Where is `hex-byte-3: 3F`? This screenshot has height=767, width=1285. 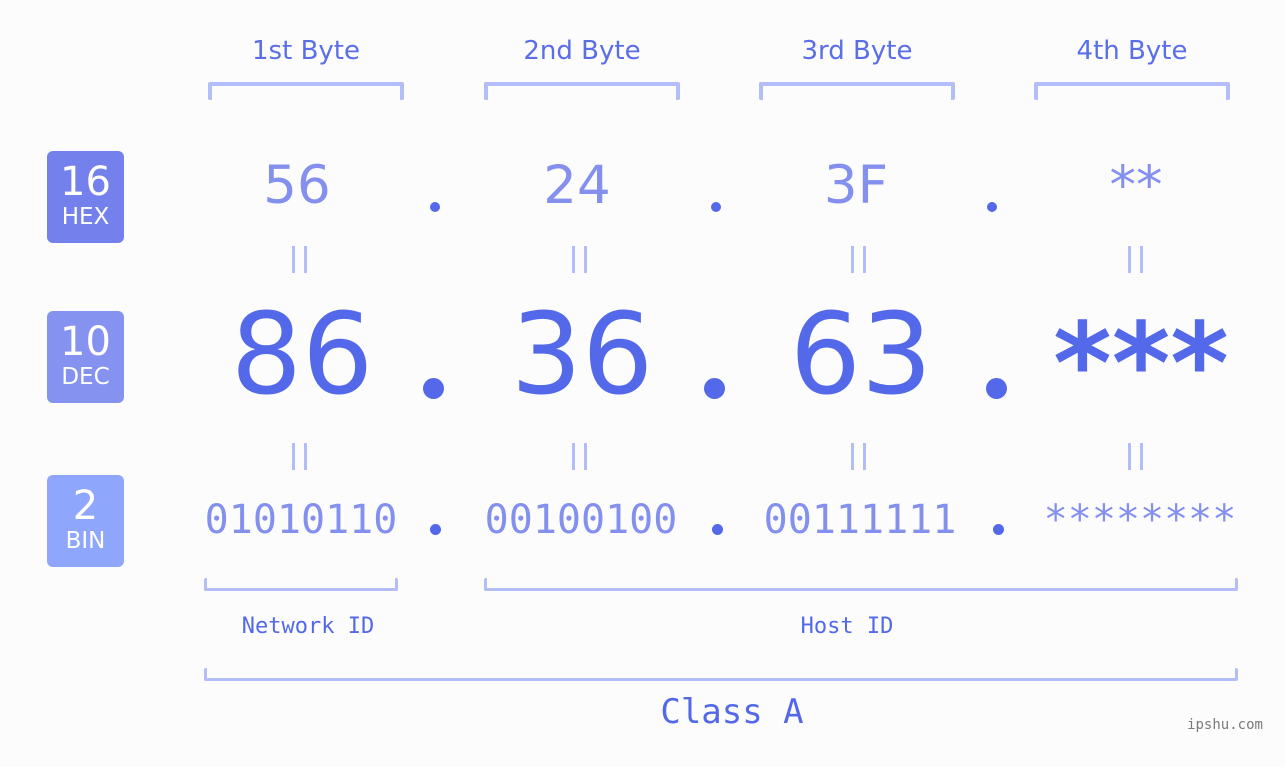 hex-byte-3: 3F is located at coordinates (856, 185).